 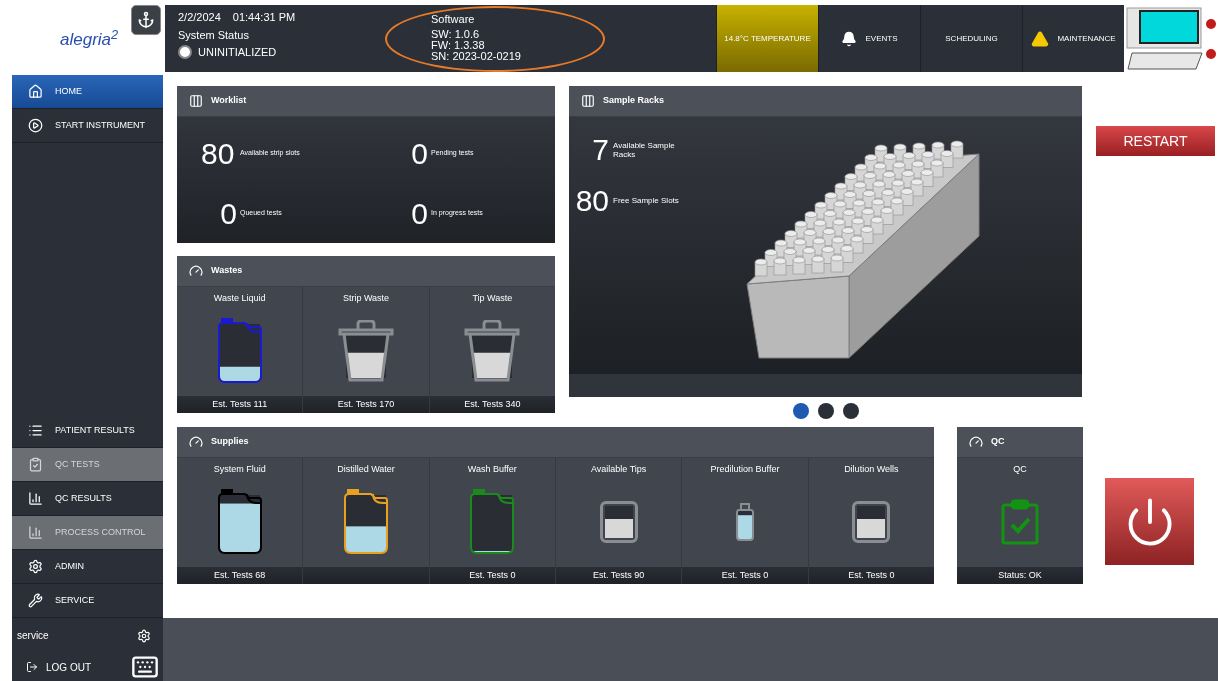 I want to click on item-label: System Fluid, so click(x=239, y=469).